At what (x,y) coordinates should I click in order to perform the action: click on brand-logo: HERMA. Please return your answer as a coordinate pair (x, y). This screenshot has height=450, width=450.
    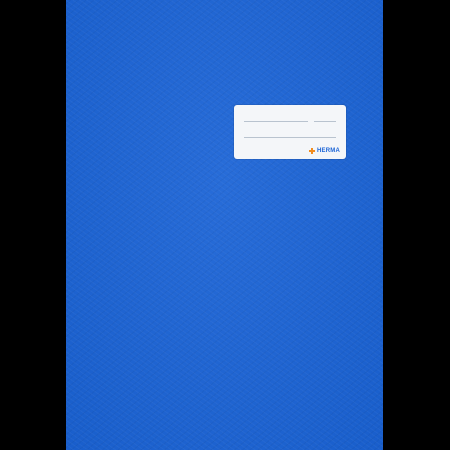
    Looking at the image, I should click on (324, 151).